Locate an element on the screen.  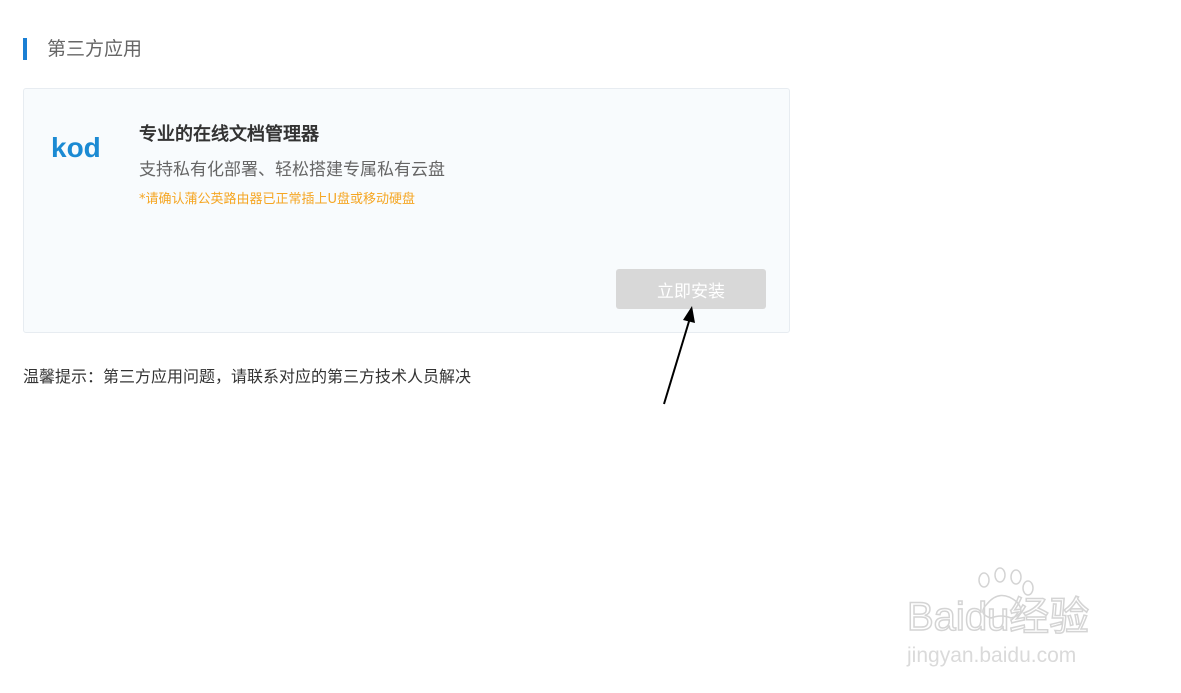
app-description: 支持私有化部署、轻松搭建专属私有云盘 is located at coordinates (292, 170).